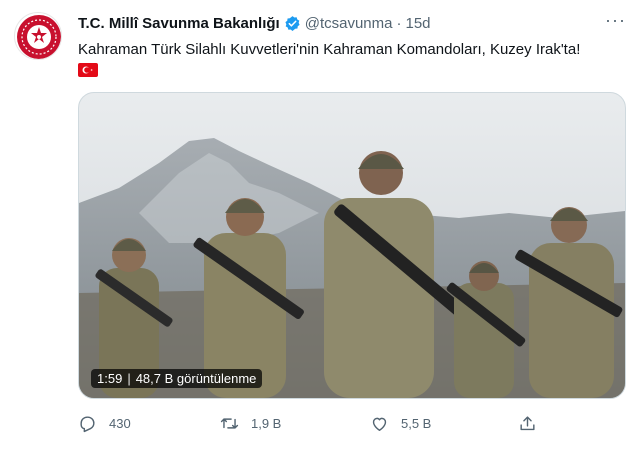 Image resolution: width=640 pixels, height=450 pixels. Describe the element at coordinates (250, 423) in the screenshot. I see `retweet-button: 1,9 B` at that location.